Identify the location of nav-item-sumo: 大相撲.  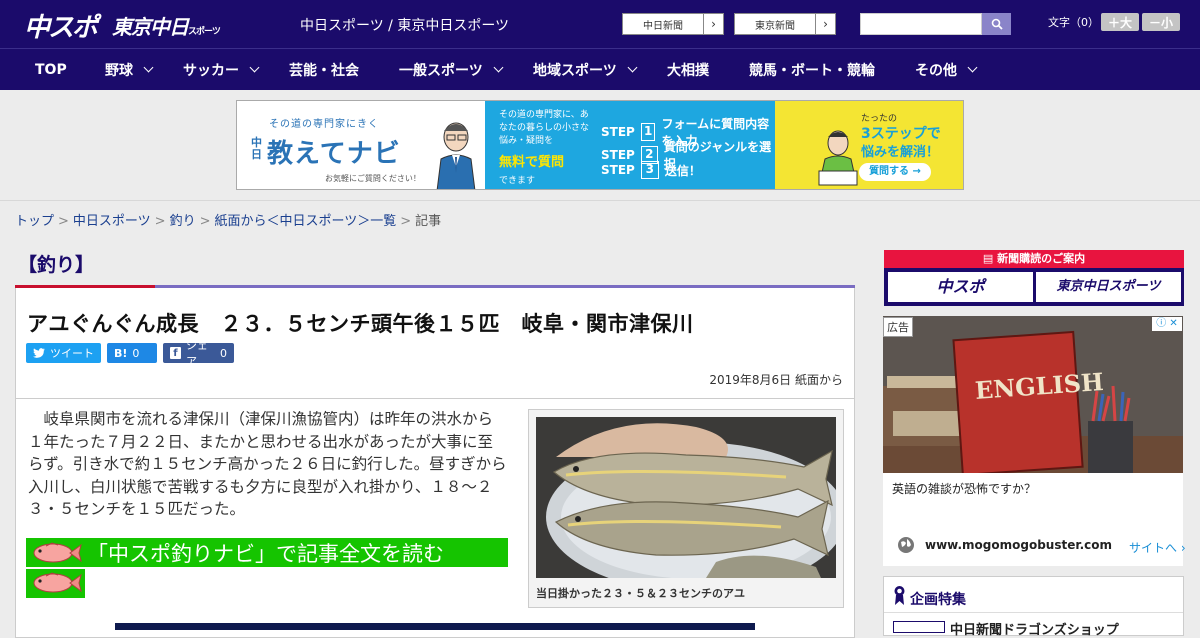
(688, 69).